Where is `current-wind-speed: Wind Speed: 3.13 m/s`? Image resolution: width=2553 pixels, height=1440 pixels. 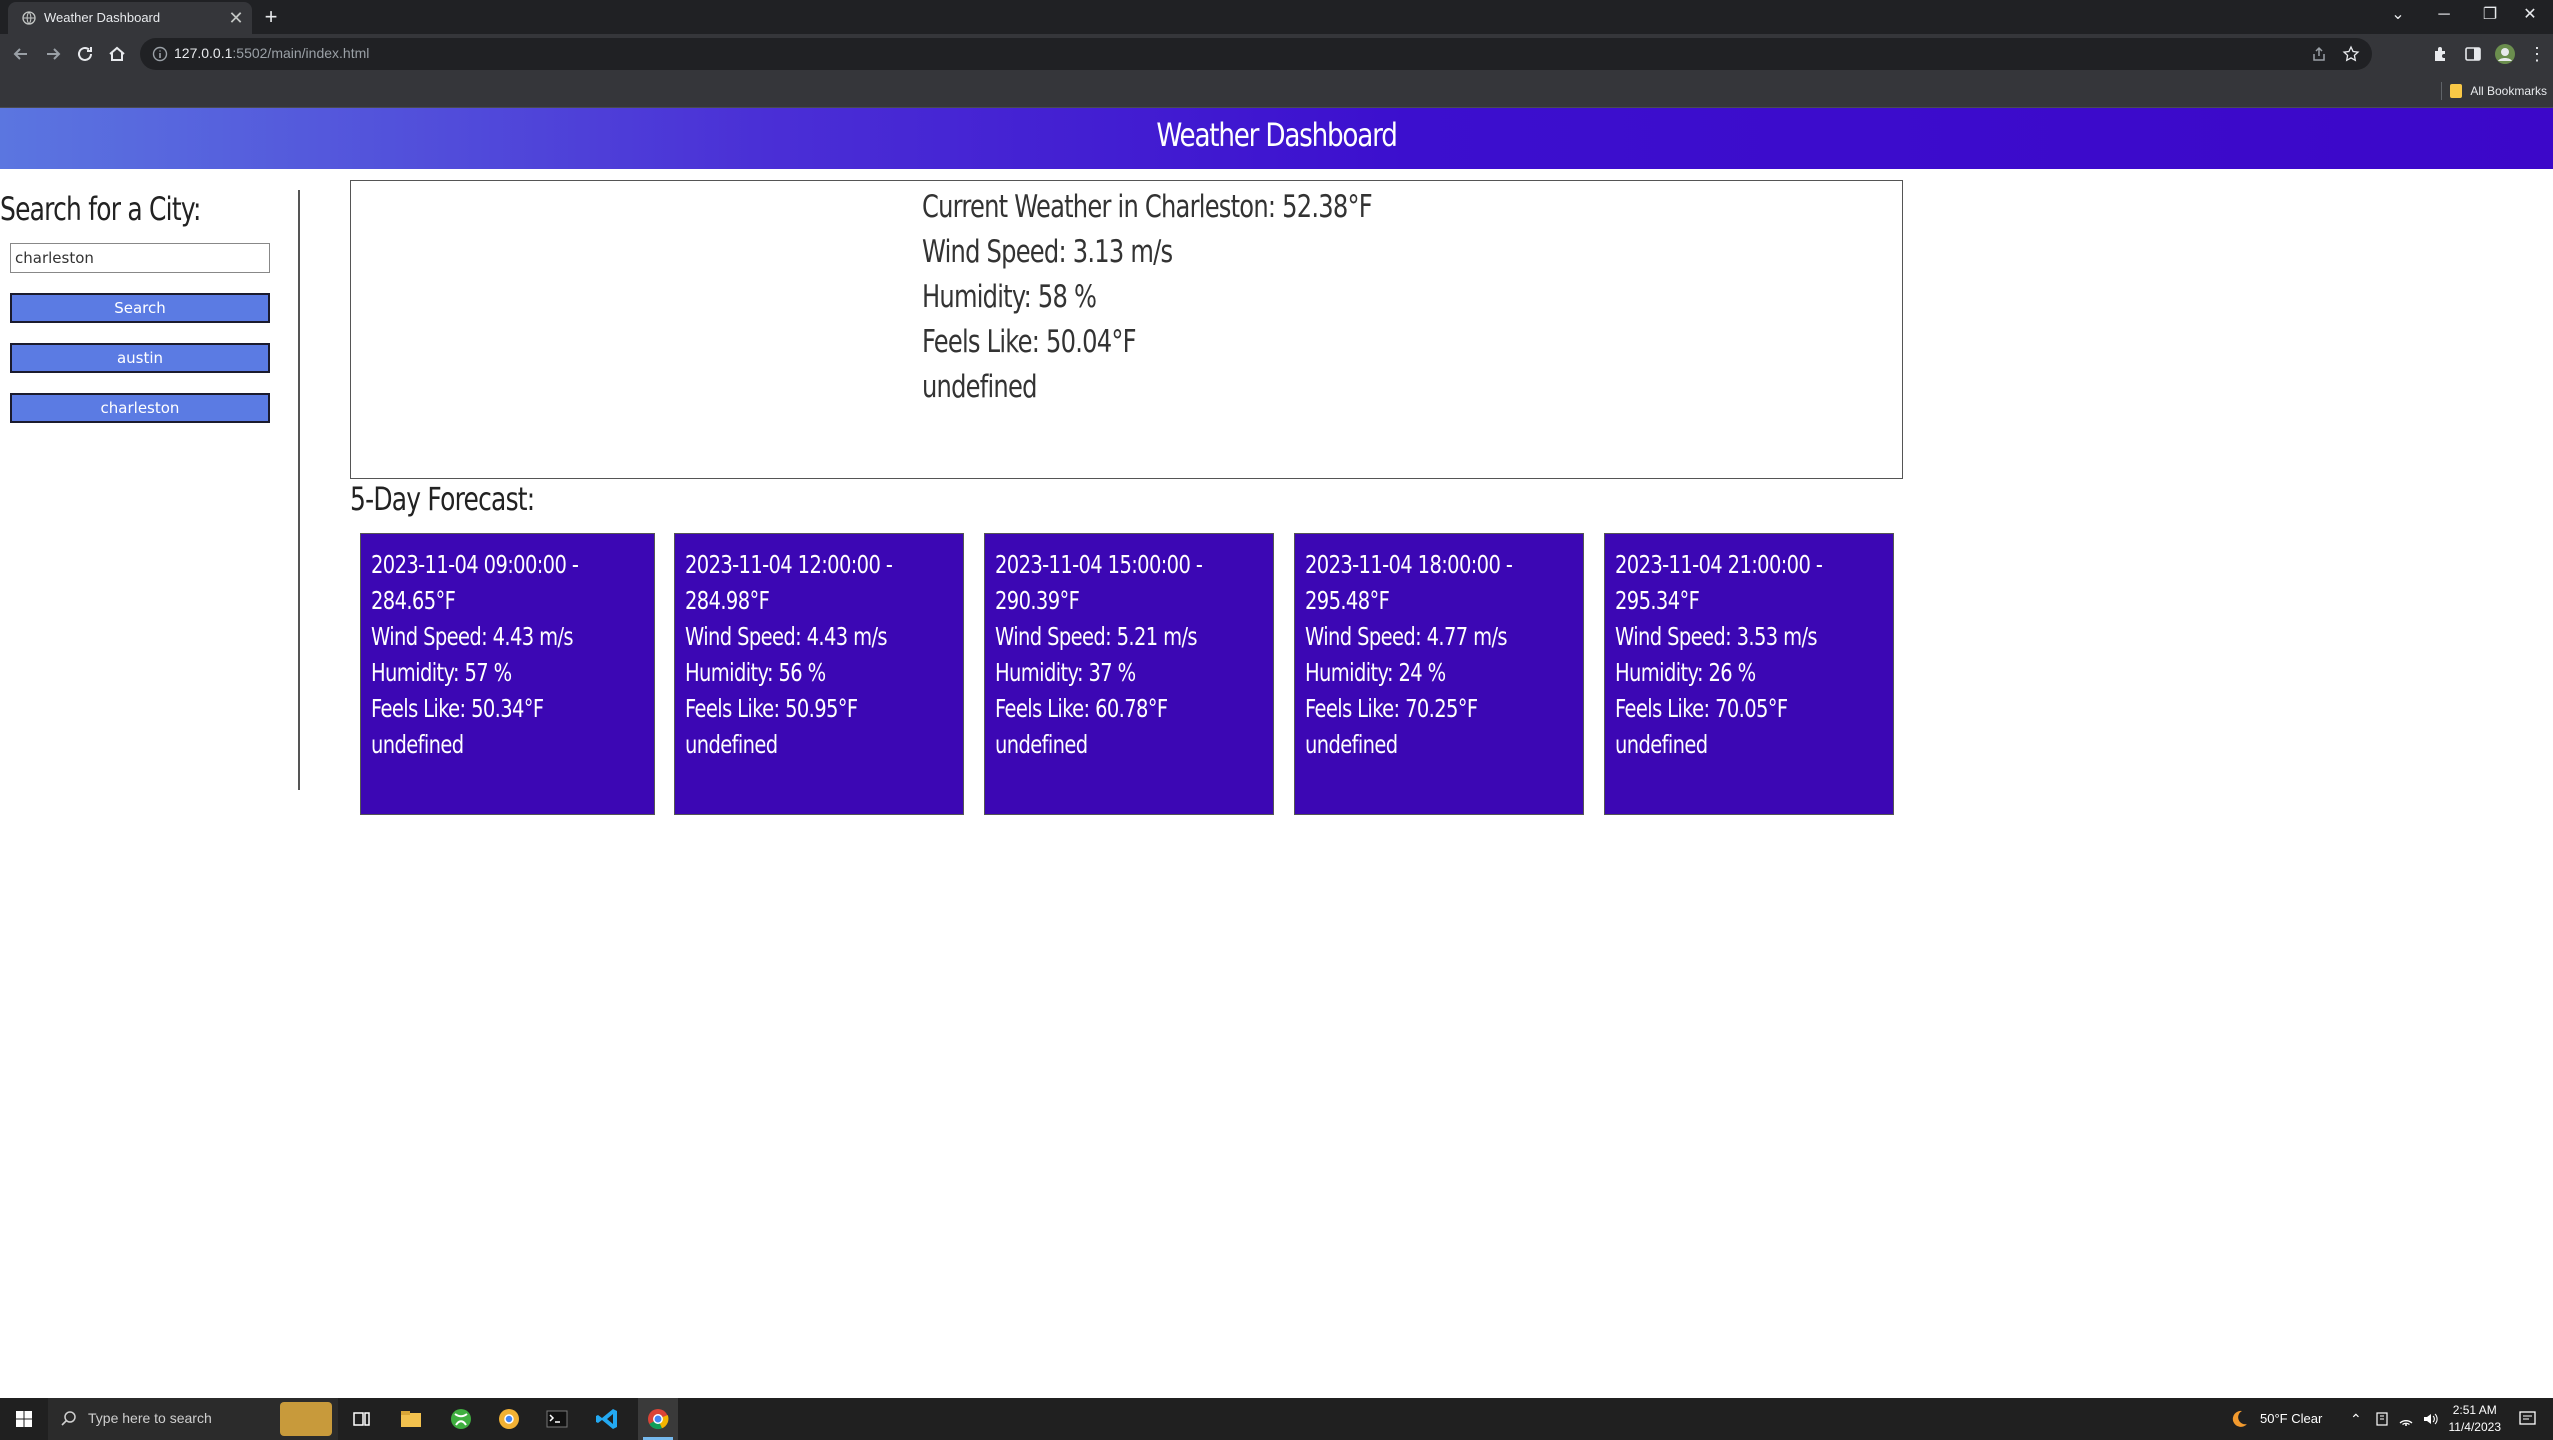
current-wind-speed: Wind Speed: 3.13 m/s is located at coordinates (1047, 252).